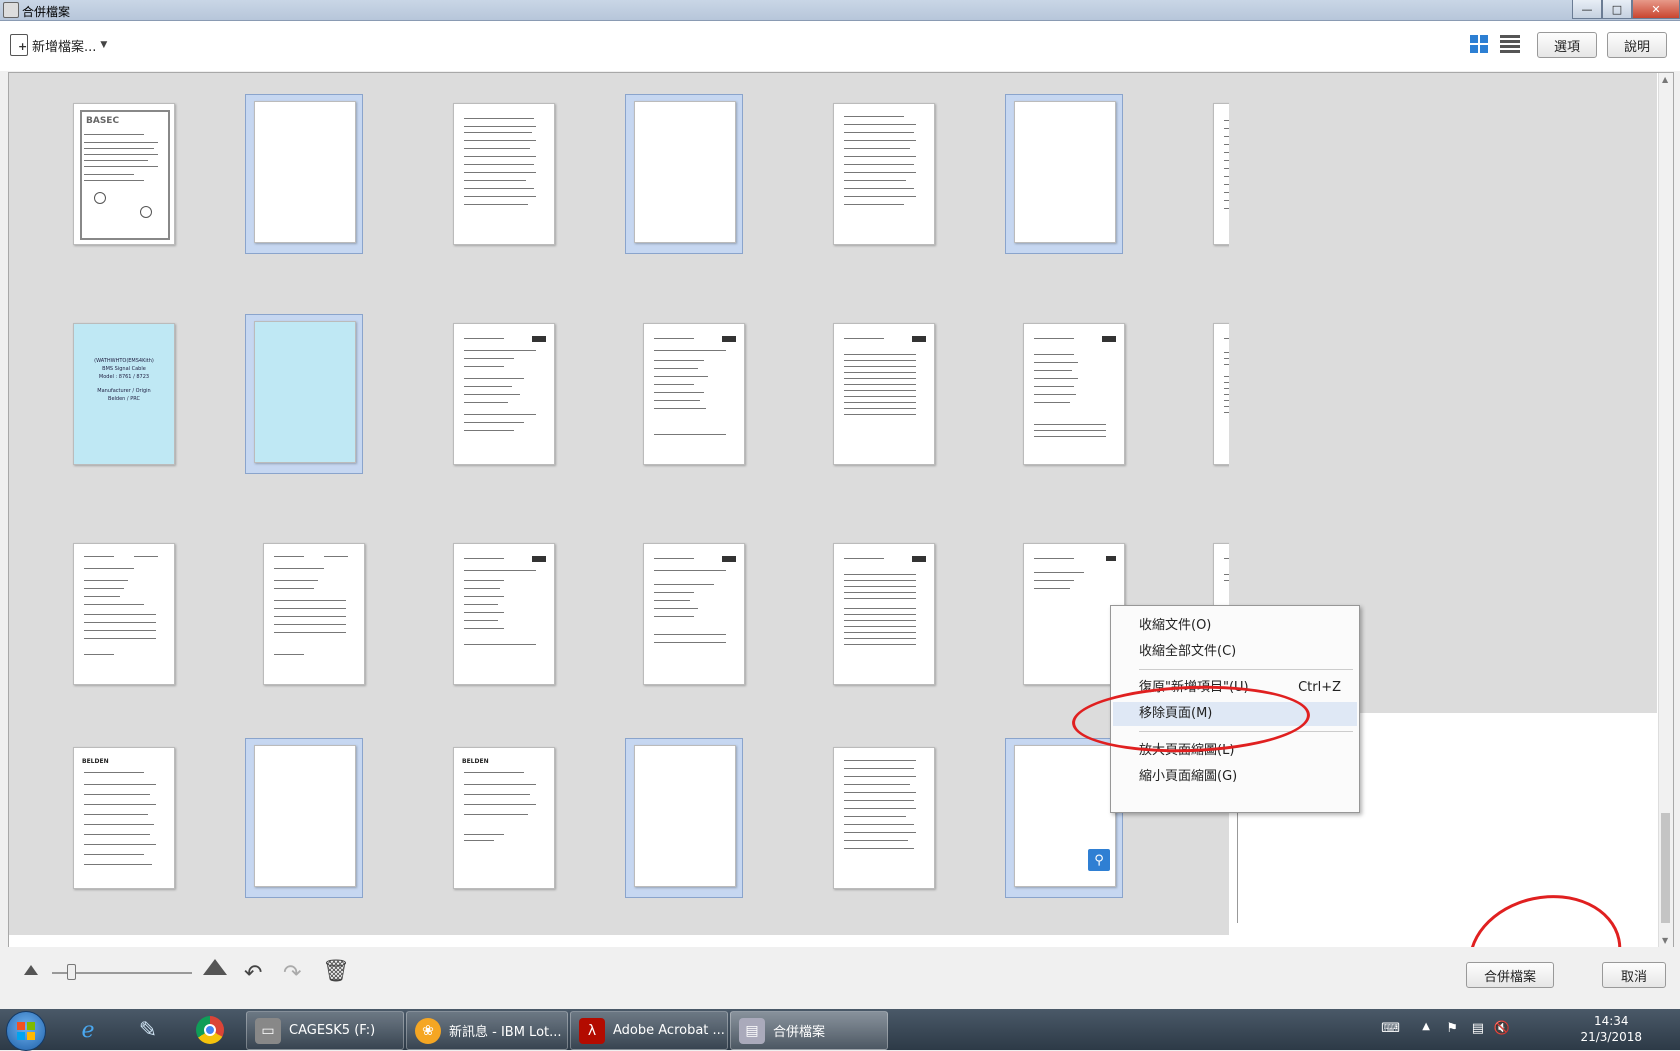  Describe the element at coordinates (148, 1030) in the screenshot. I see `notes-app-icon: ✎` at that location.